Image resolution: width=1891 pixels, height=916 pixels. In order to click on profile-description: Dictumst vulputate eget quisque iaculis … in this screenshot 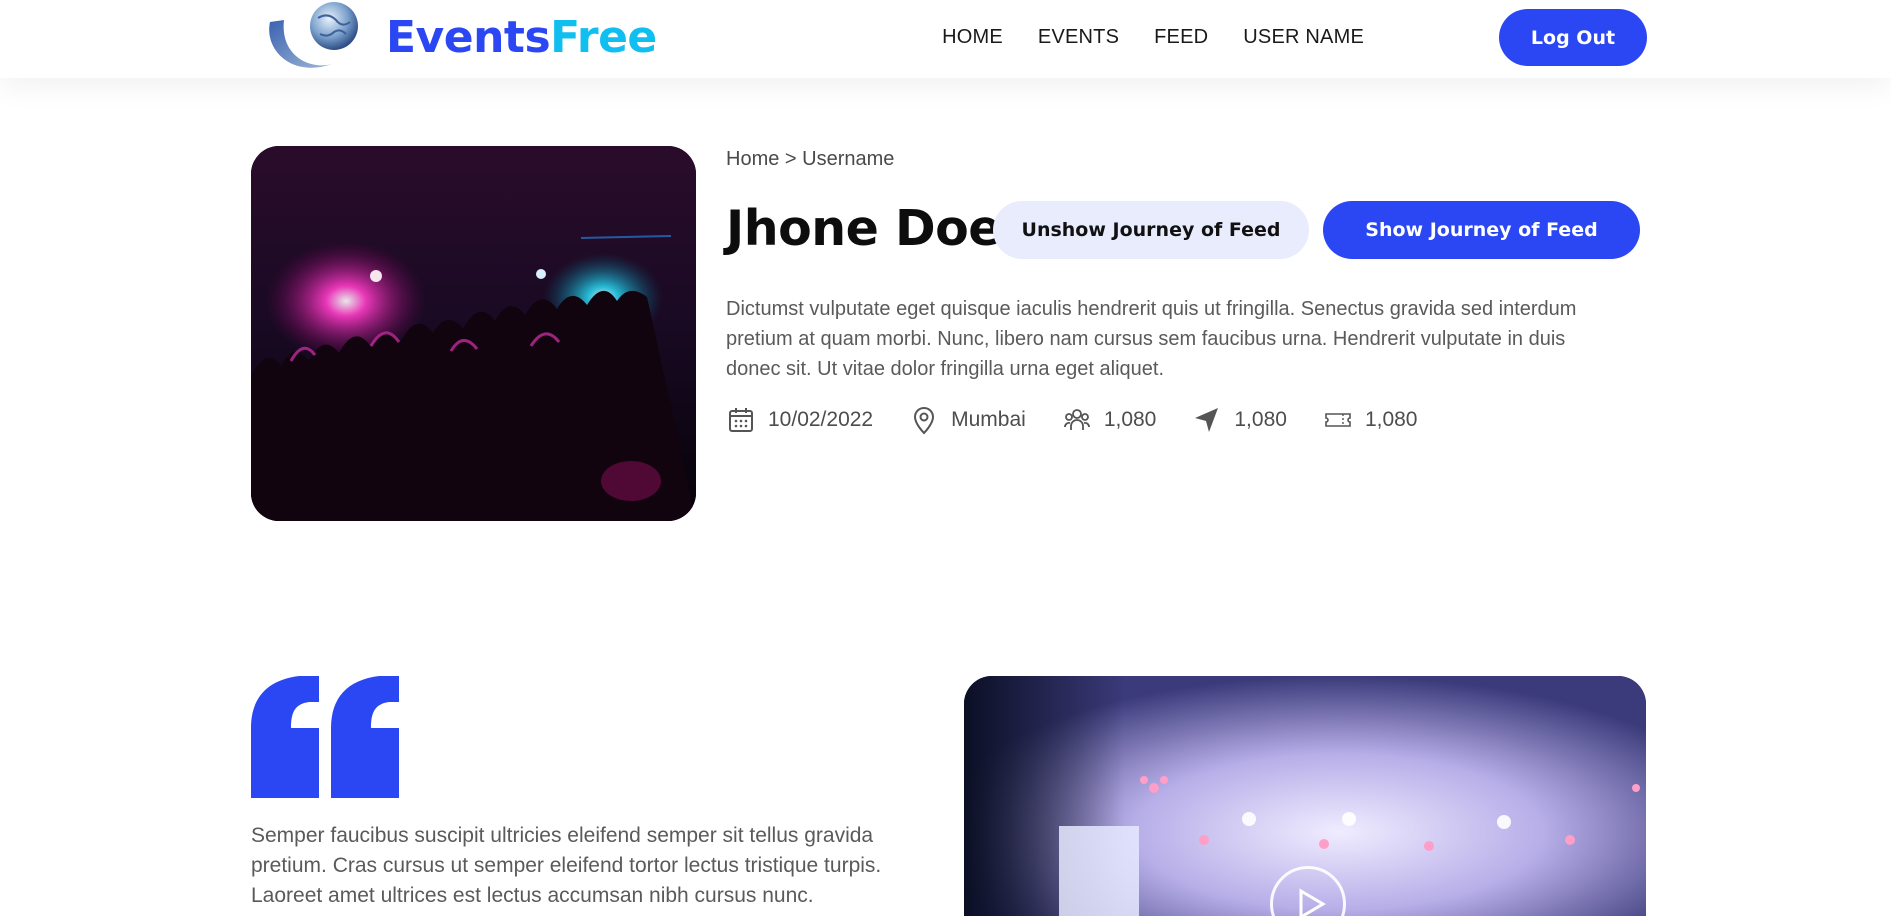, I will do `click(1151, 339)`.